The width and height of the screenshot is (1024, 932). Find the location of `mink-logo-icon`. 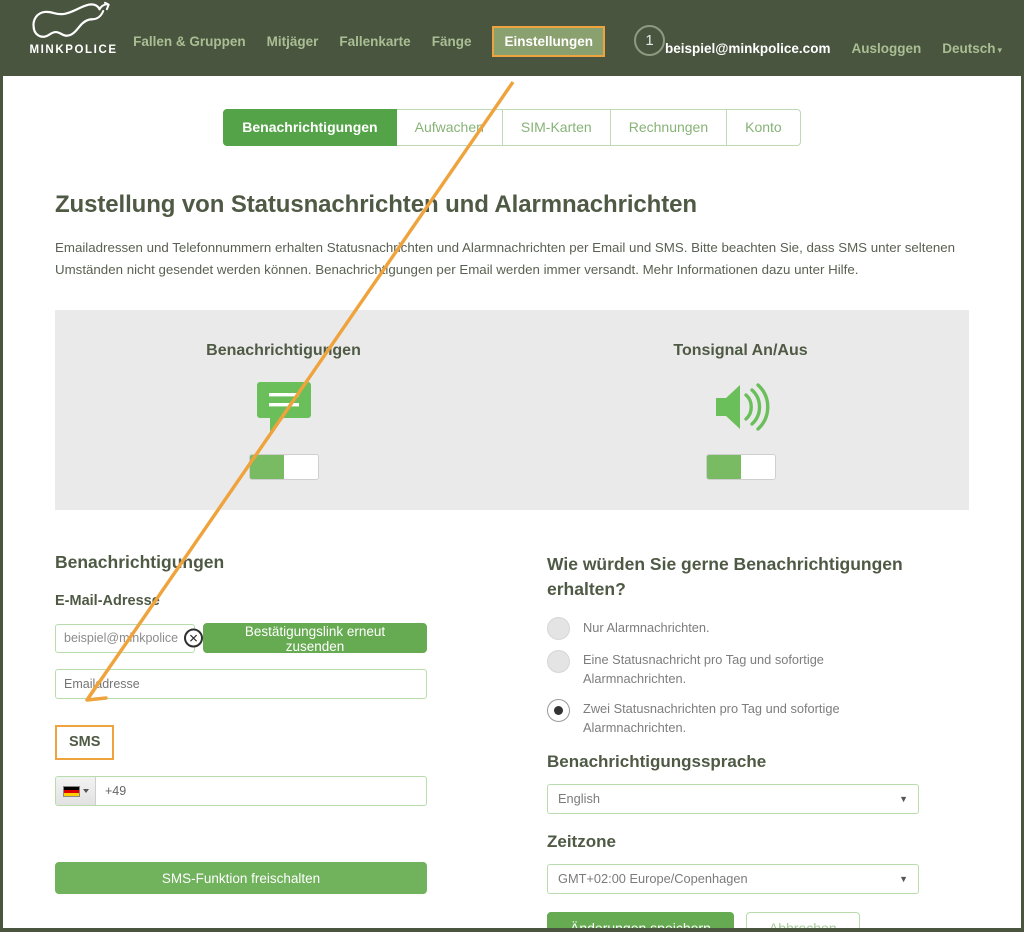

mink-logo-icon is located at coordinates (70, 19).